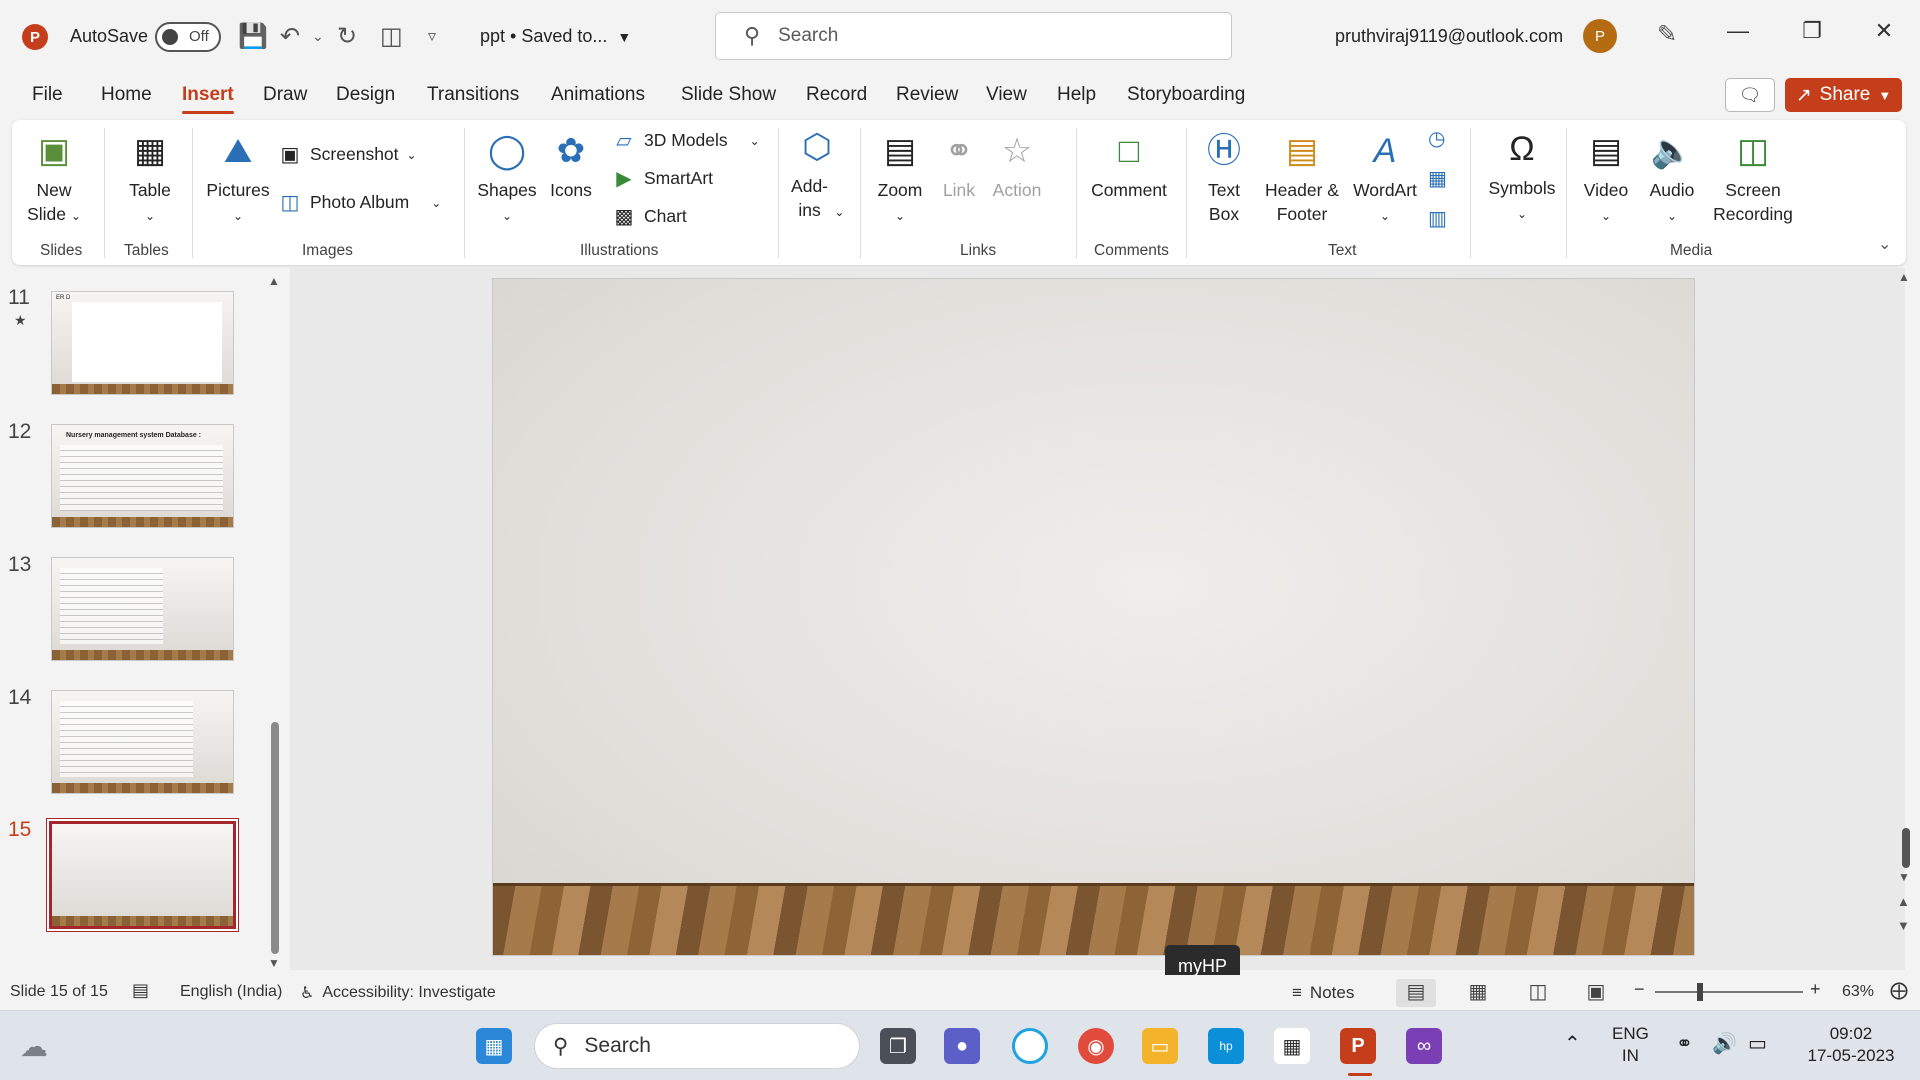  I want to click on language-indicator: English (India), so click(231, 992).